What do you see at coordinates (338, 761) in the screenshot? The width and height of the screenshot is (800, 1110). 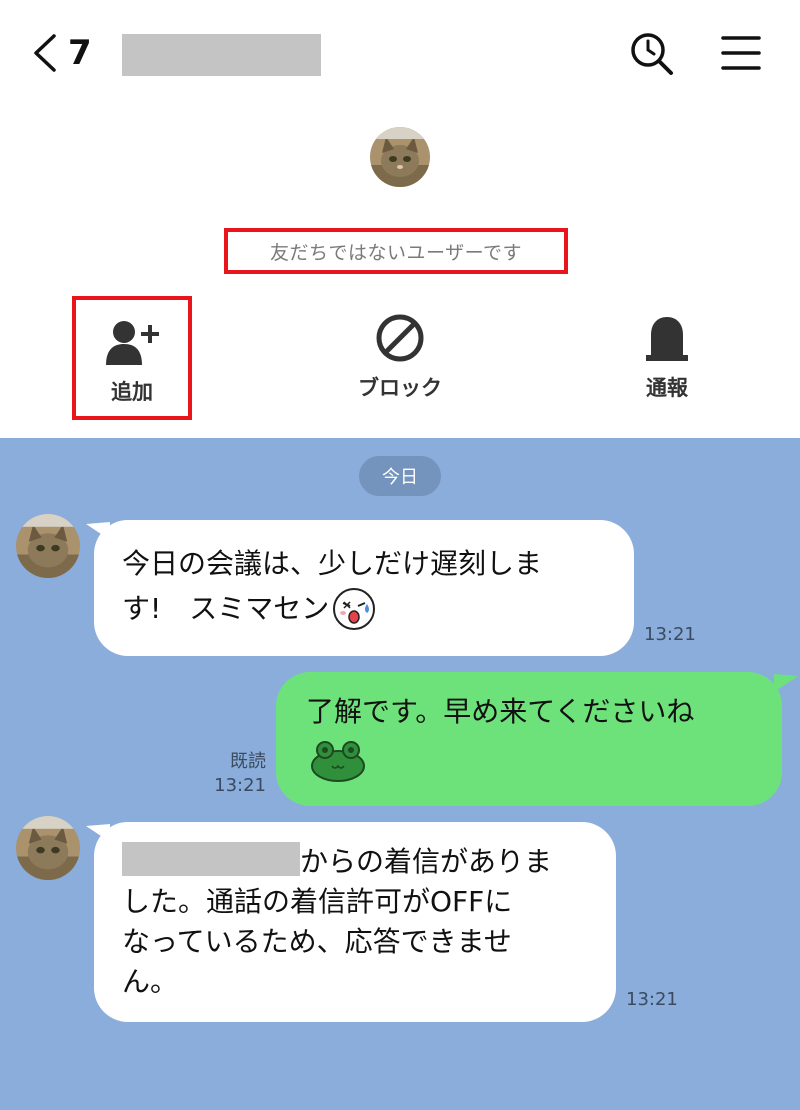 I see `frog-emoji-icon` at bounding box center [338, 761].